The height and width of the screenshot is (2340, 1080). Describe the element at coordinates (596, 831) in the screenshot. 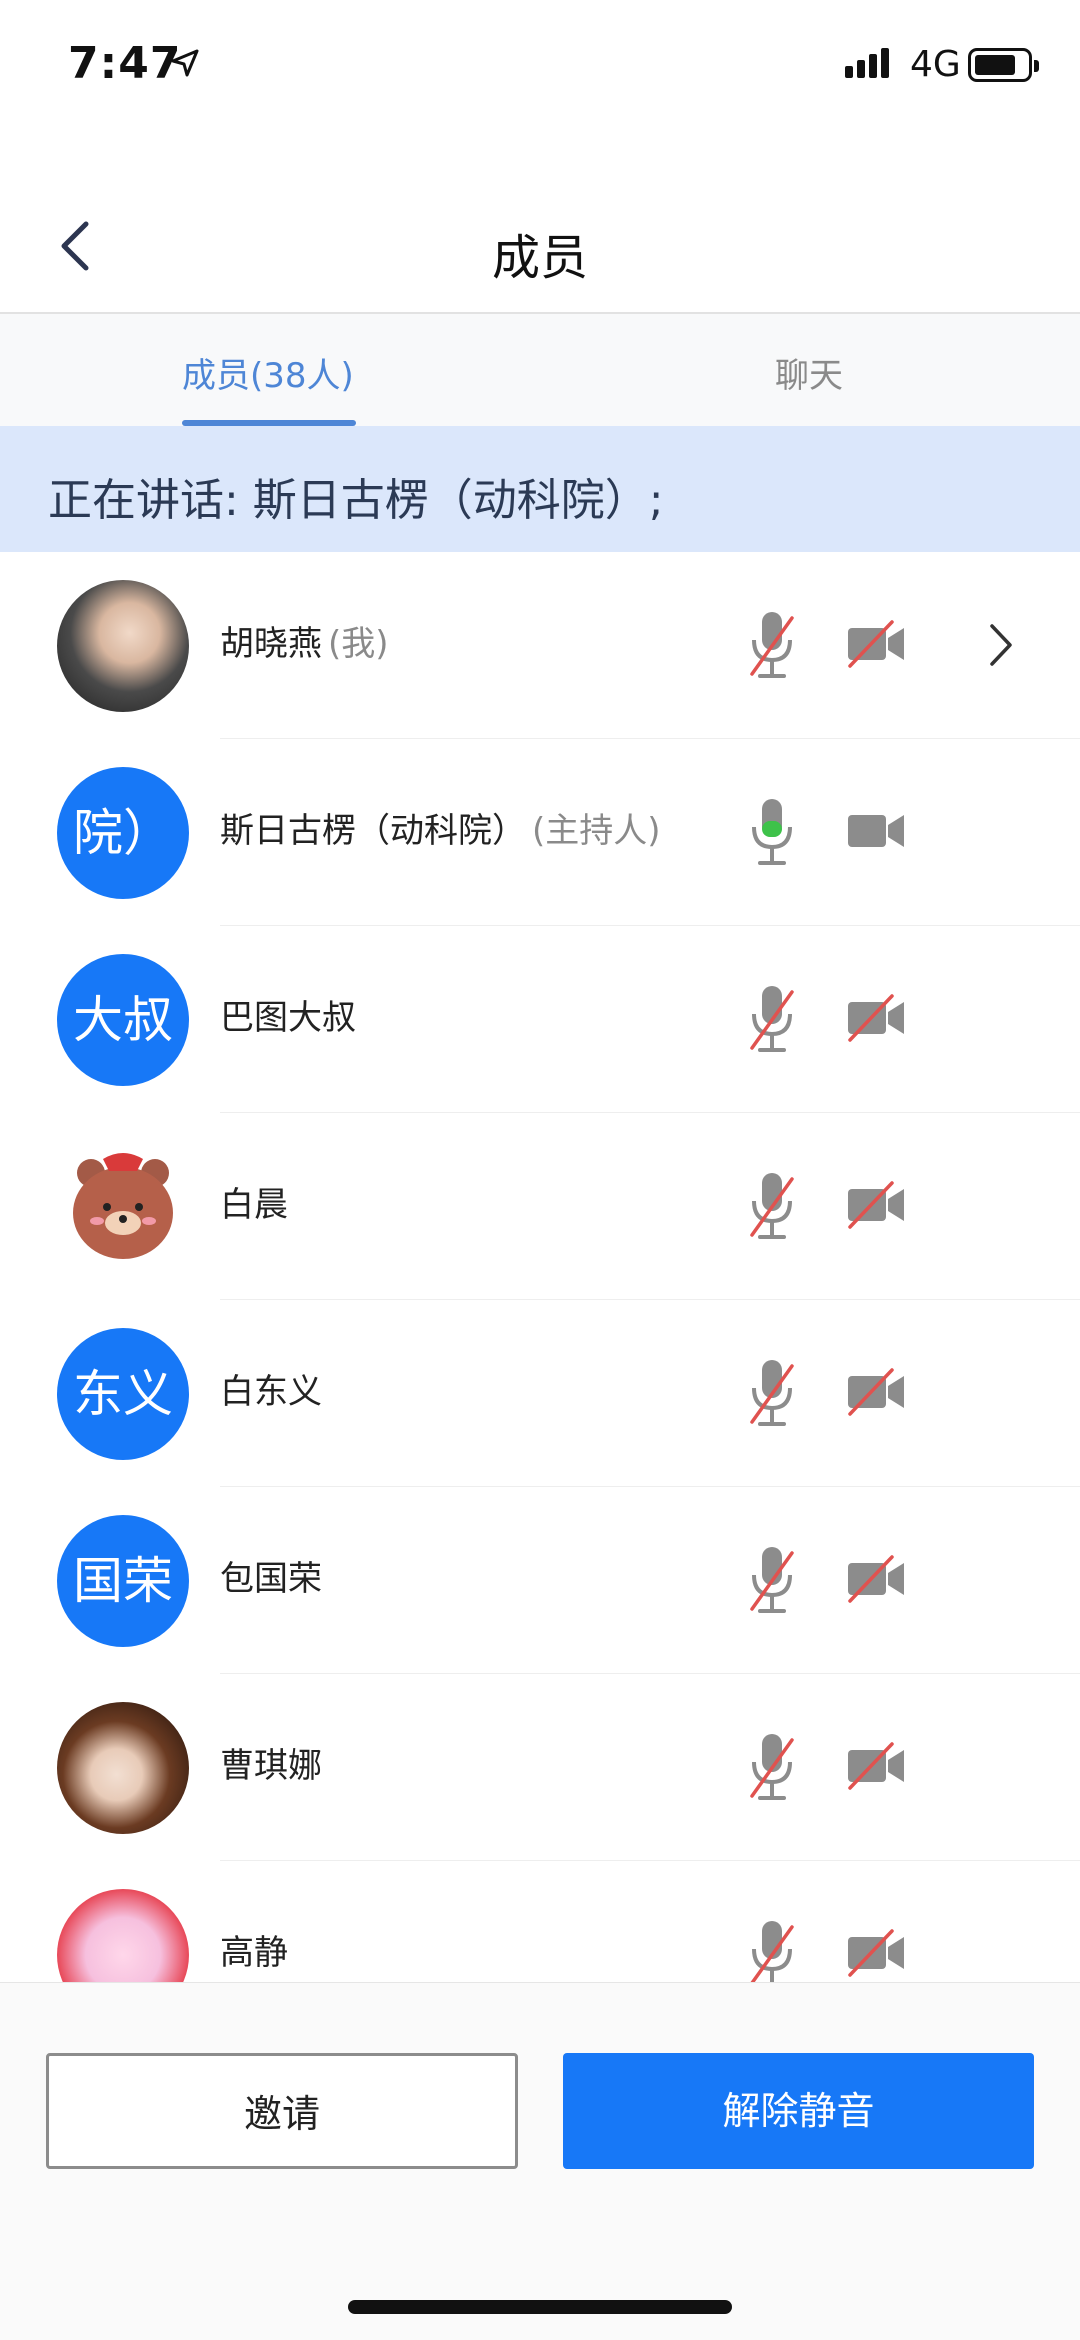

I see `member-tag: (主持人)` at that location.